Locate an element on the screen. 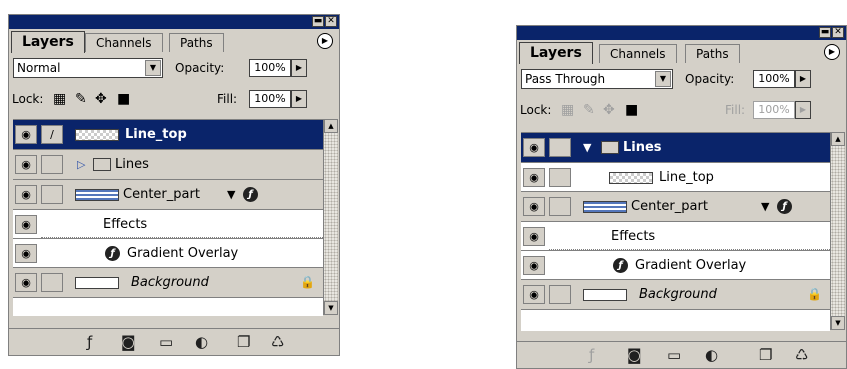  layer-thumbnail is located at coordinates (97, 195).